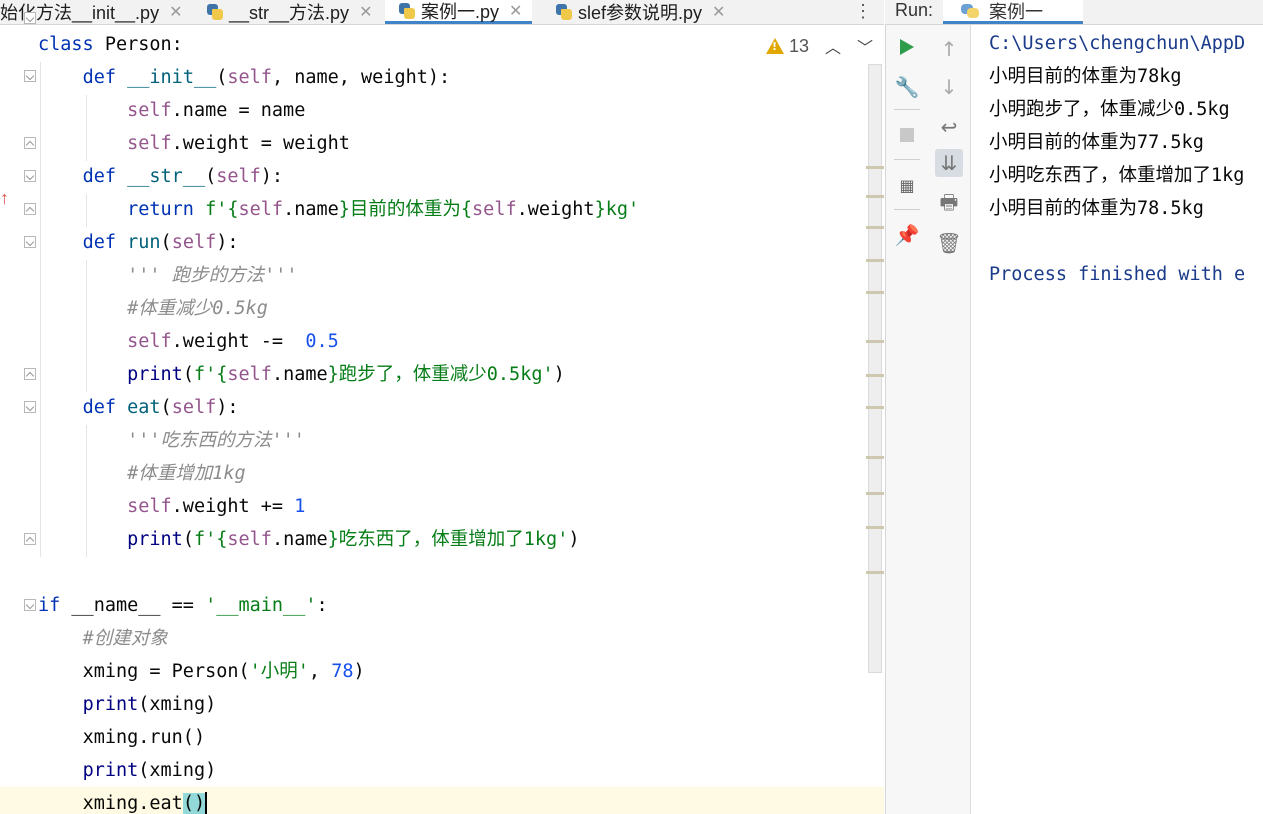  I want to click on current-code-line: xming.eat(), so click(442, 800).